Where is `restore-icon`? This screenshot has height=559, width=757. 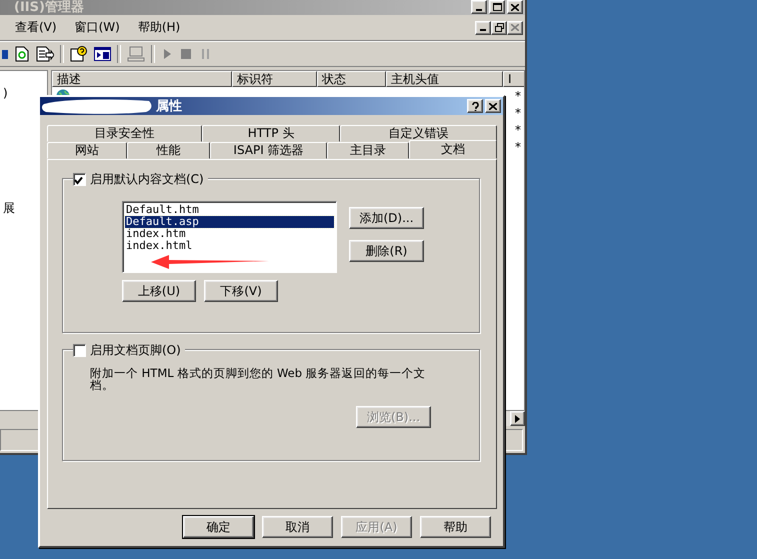 restore-icon is located at coordinates (499, 27).